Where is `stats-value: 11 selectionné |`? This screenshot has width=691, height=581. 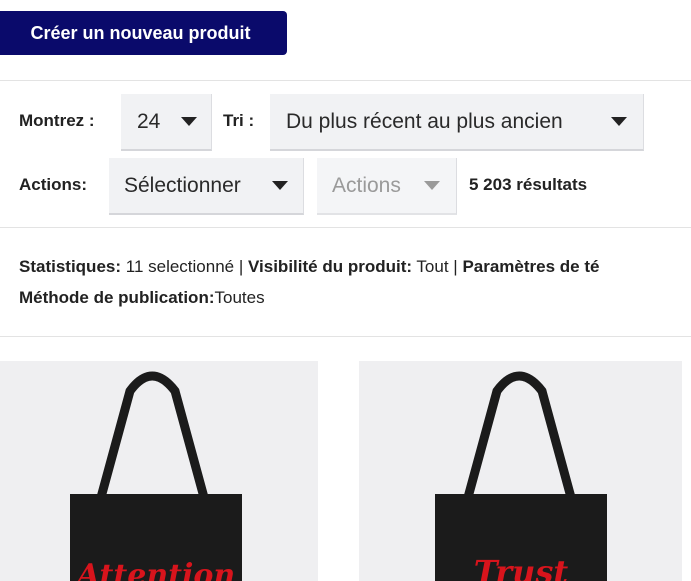
stats-value: 11 selectionné | is located at coordinates (184, 266).